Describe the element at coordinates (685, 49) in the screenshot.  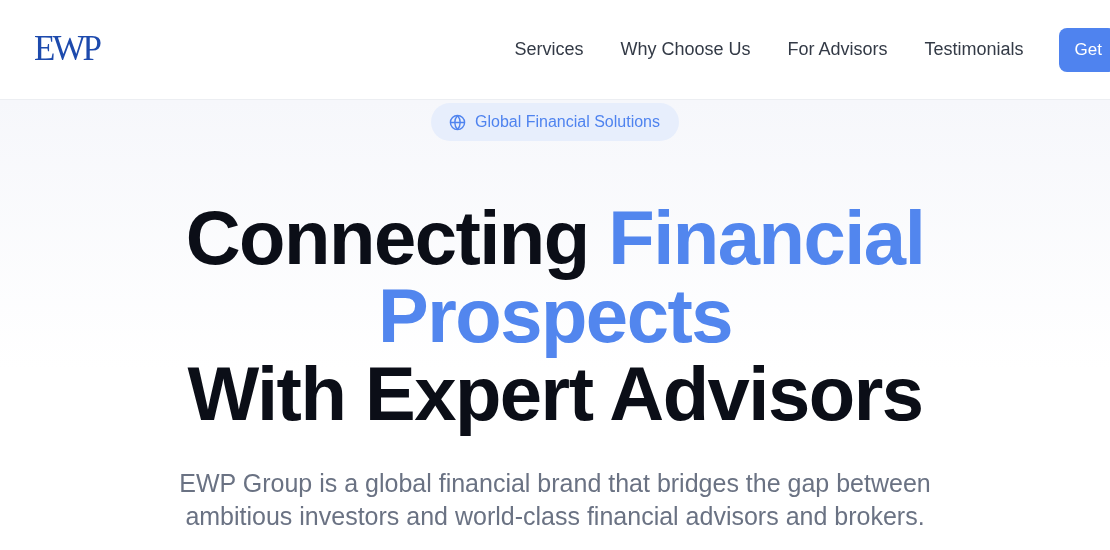
I see `nav-link: Why Choose Us` at that location.